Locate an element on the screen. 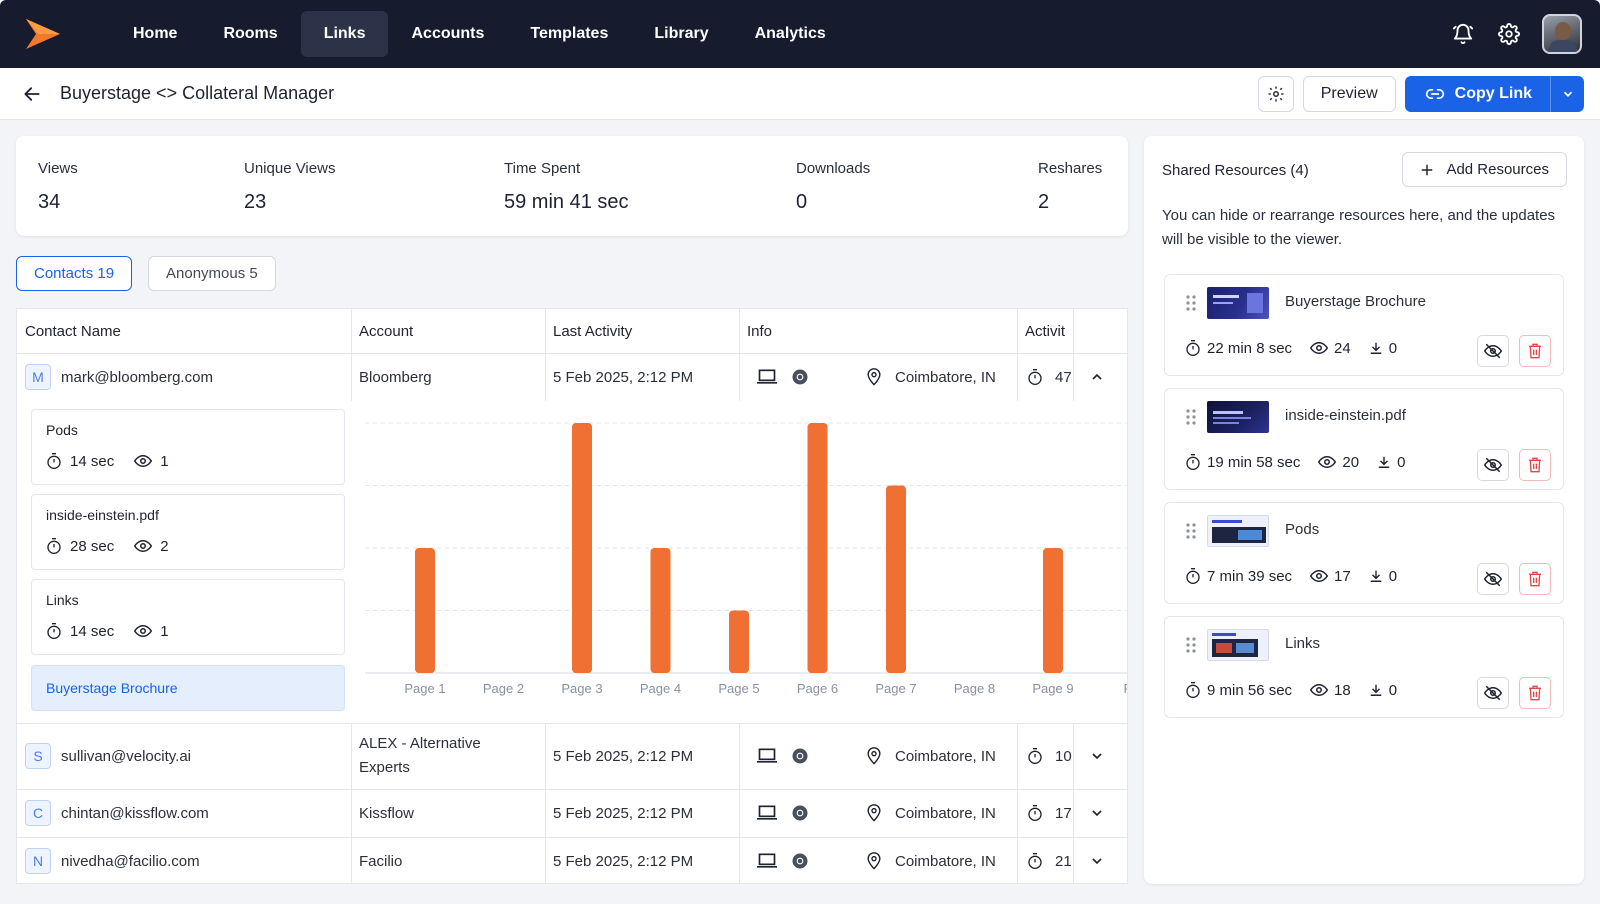  copy-link-dropdown is located at coordinates (1567, 94).